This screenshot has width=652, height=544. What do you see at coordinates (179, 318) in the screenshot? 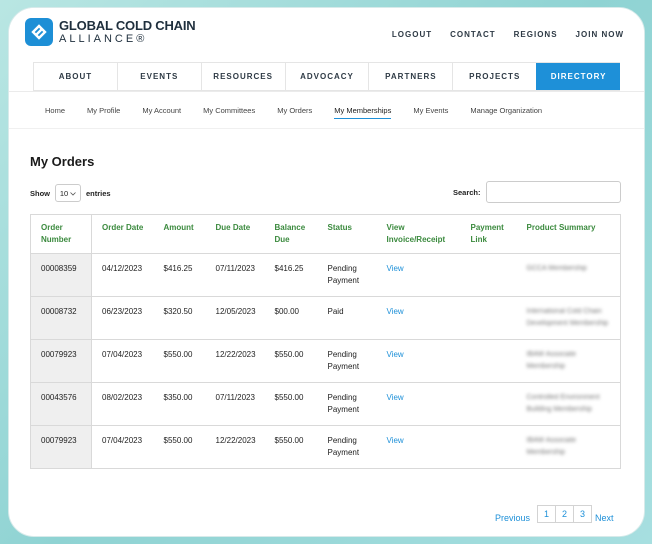
I see `amount: $320.50` at bounding box center [179, 318].